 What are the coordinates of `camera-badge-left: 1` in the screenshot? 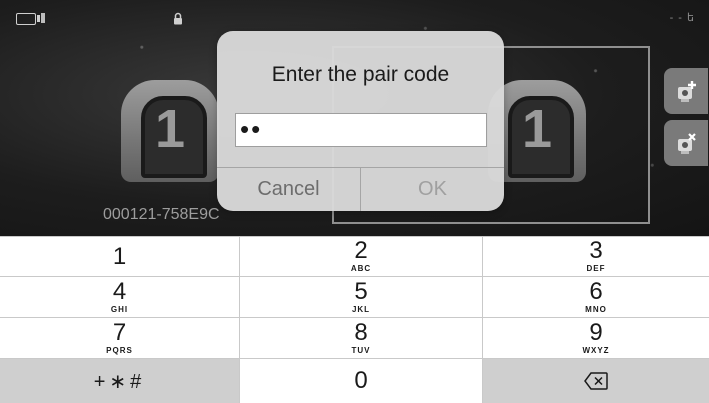 It's located at (170, 131).